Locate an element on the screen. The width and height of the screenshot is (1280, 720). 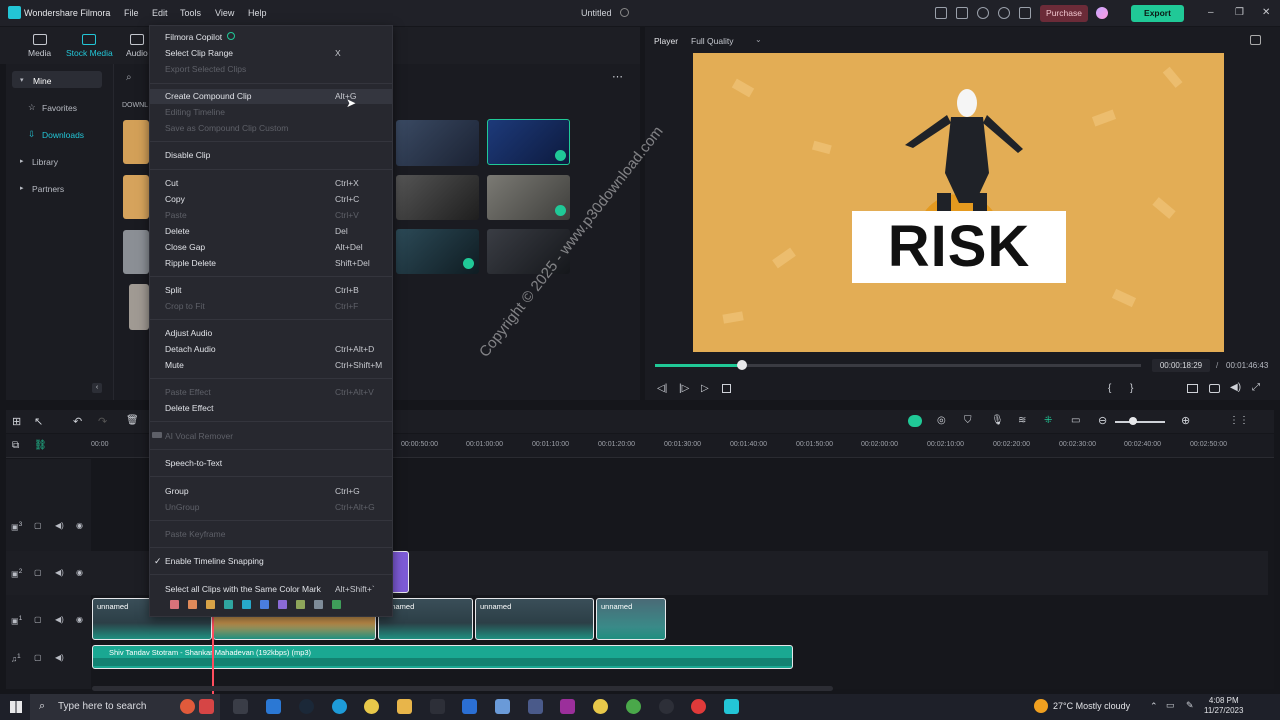
clock-app-icon is located at coordinates (187, 706).